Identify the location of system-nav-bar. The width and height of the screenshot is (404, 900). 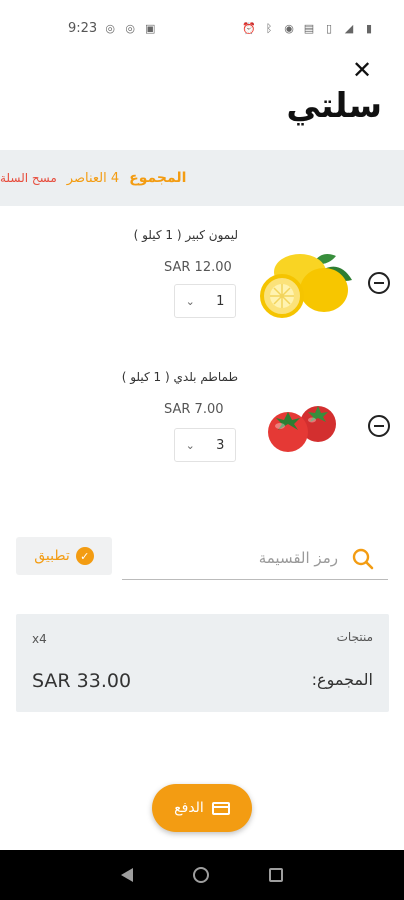
(202, 875).